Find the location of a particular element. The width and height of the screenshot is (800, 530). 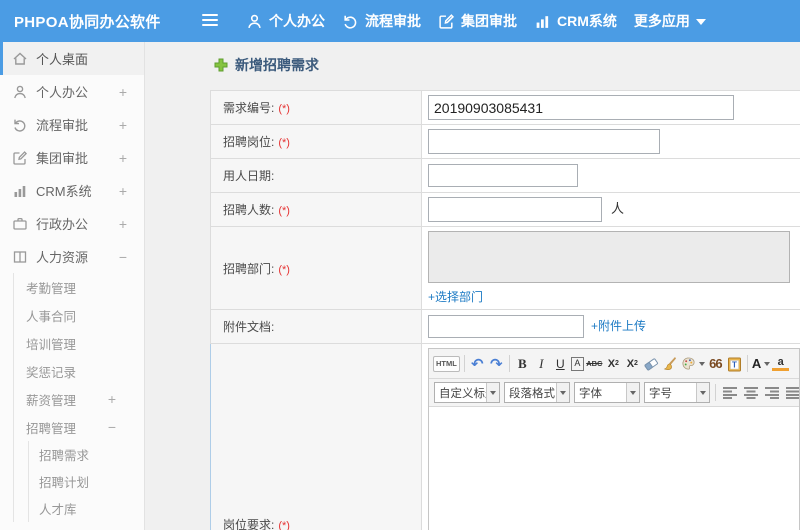

headcount-input is located at coordinates (515, 209).